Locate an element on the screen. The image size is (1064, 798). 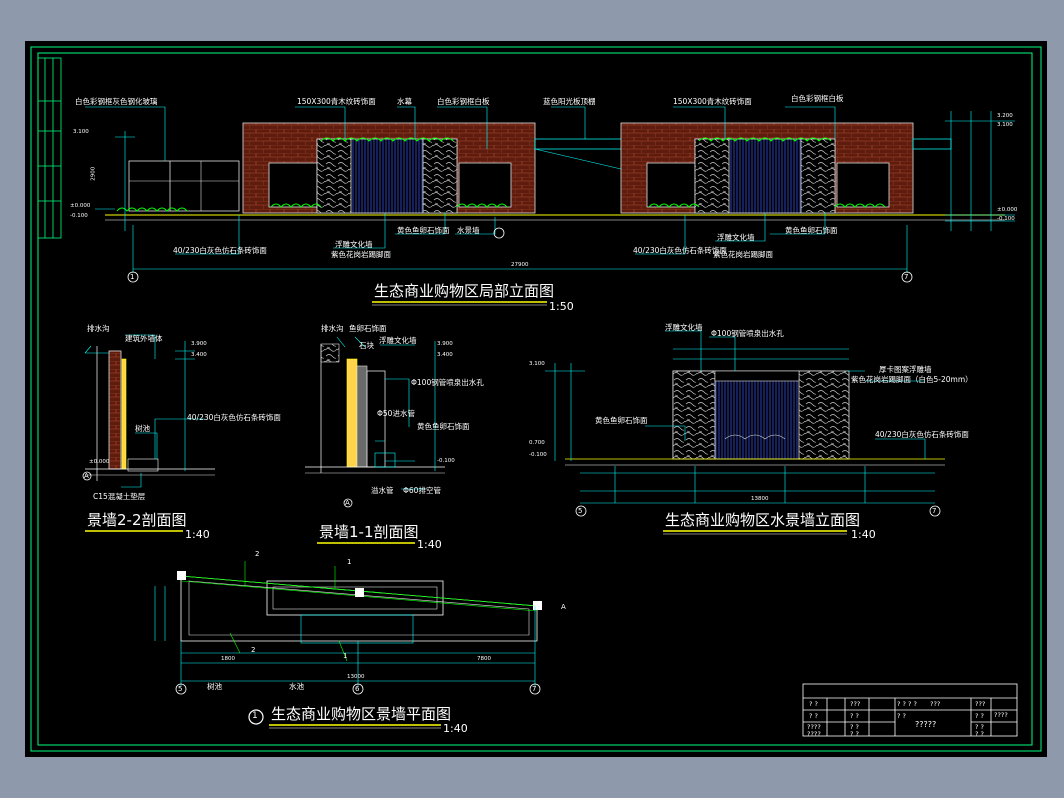
label-white-frame-right: 白色彩钢框白板 is located at coordinates (817, 98).